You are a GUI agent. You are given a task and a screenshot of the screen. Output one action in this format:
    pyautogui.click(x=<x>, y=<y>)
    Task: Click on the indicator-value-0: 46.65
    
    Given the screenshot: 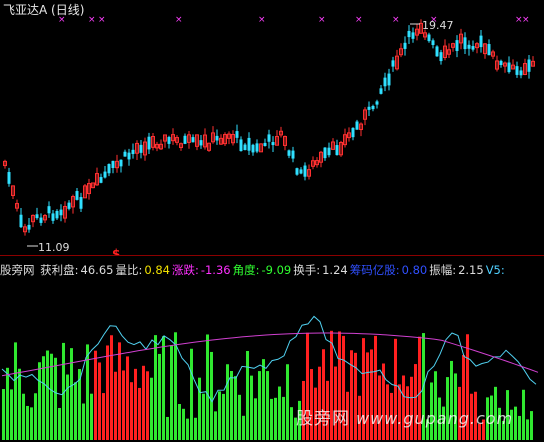 What is the action you would take?
    pyautogui.click(x=97, y=270)
    